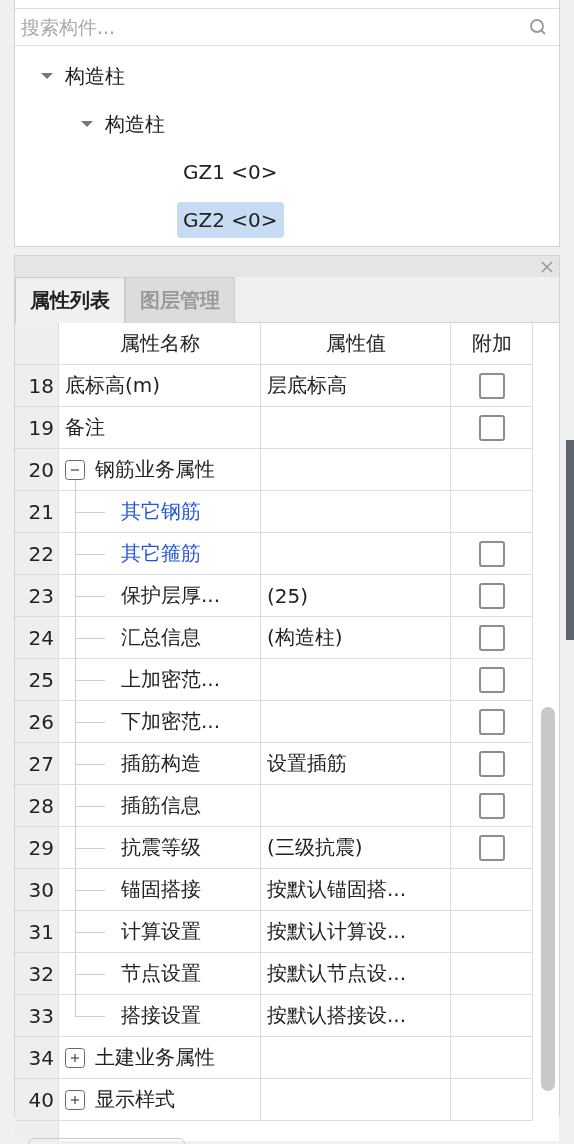 This screenshot has width=574, height=1144. What do you see at coordinates (161, 847) in the screenshot?
I see `property-name: 抗震等级` at bounding box center [161, 847].